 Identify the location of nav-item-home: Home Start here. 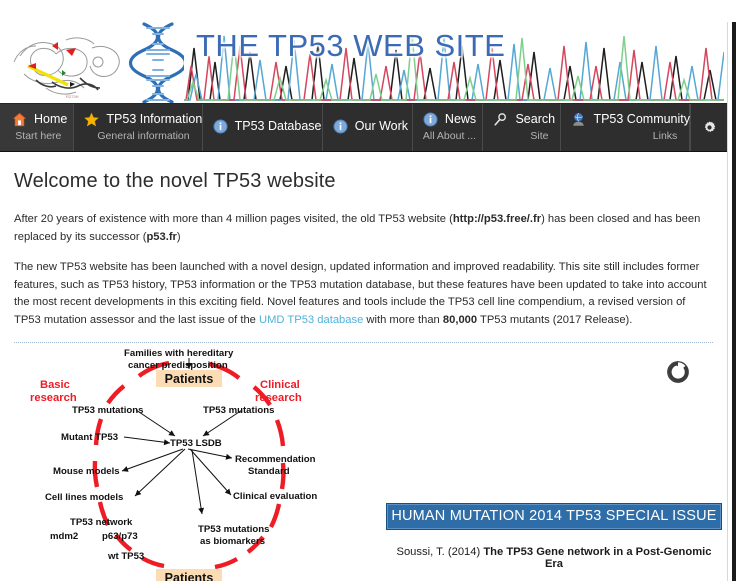
(37, 127).